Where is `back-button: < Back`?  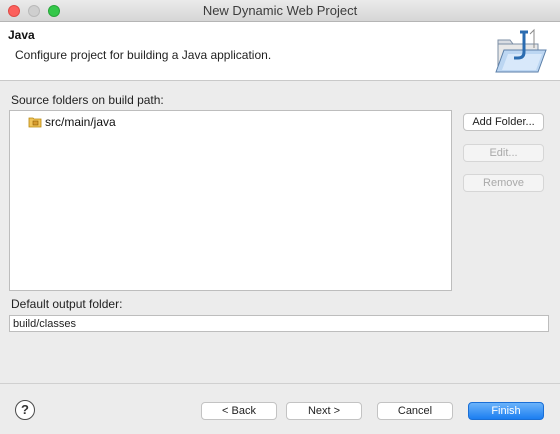 back-button: < Back is located at coordinates (239, 411).